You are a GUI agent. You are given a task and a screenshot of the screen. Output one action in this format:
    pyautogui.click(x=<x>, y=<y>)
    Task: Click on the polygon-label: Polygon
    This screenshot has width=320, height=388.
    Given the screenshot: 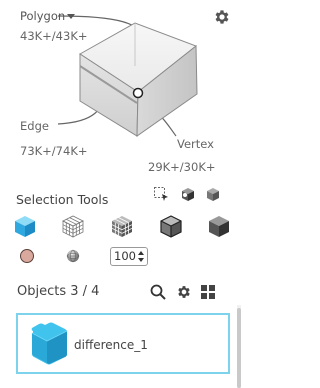 What is the action you would take?
    pyautogui.click(x=43, y=16)
    